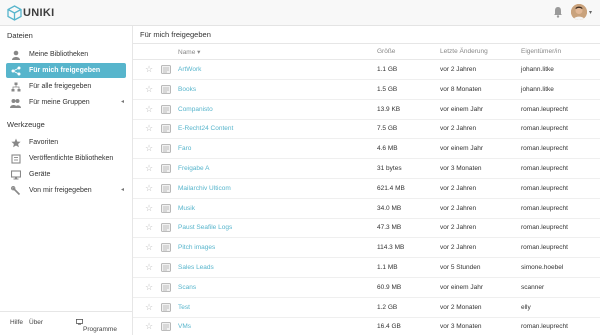 This screenshot has width=600, height=335. What do you see at coordinates (189, 69) in the screenshot?
I see `library-name-link: ArtWork` at bounding box center [189, 69].